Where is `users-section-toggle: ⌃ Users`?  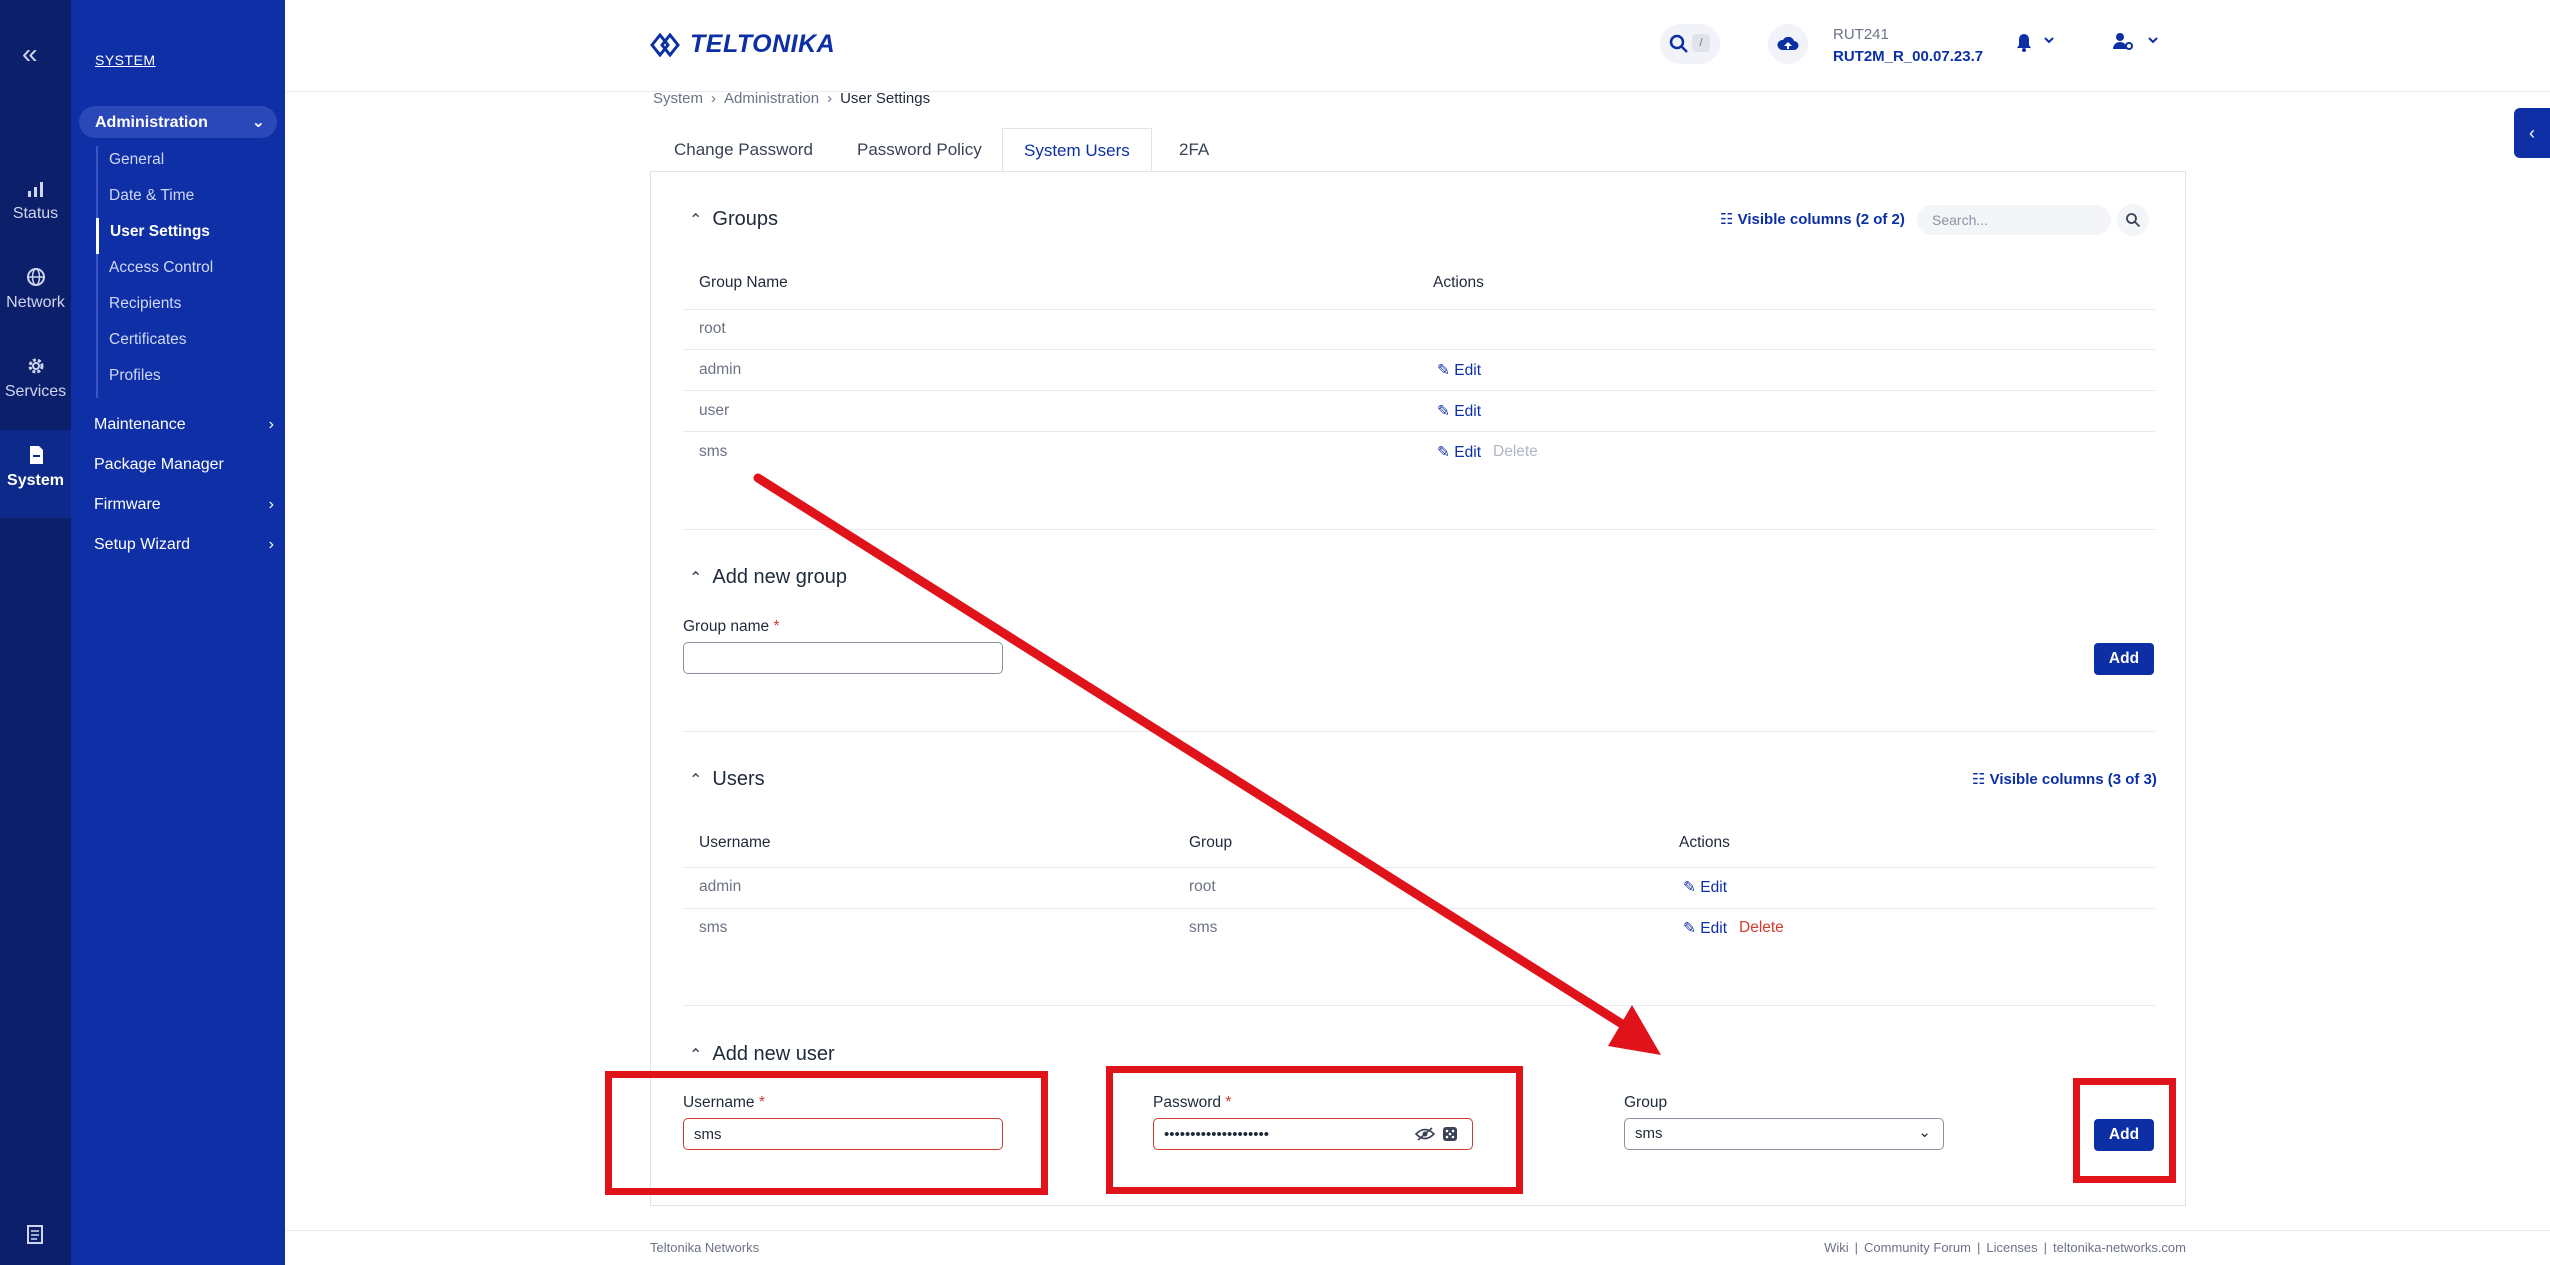
users-section-toggle: ⌃ Users is located at coordinates (727, 779).